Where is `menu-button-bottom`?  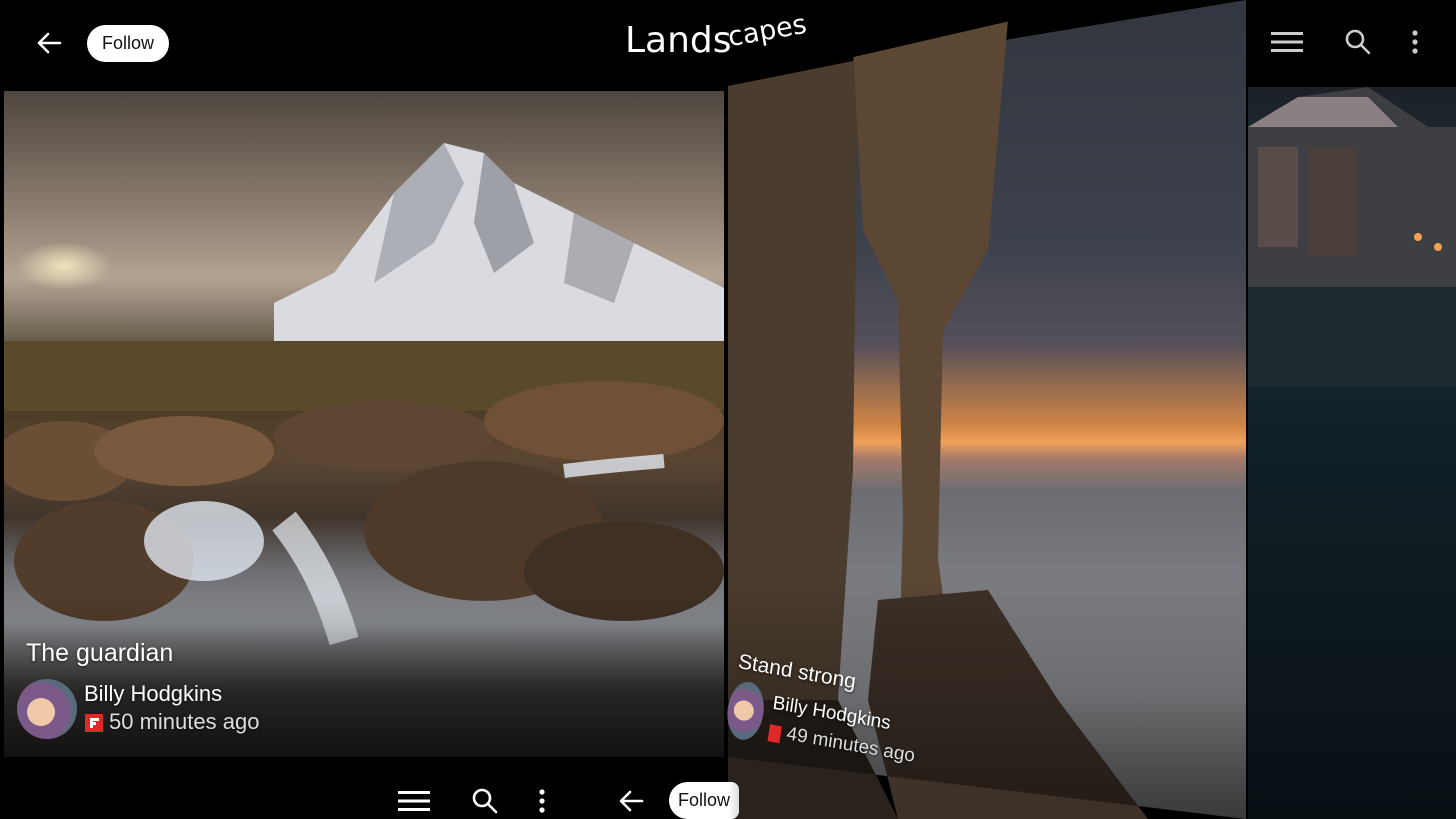
menu-button-bottom is located at coordinates (414, 801).